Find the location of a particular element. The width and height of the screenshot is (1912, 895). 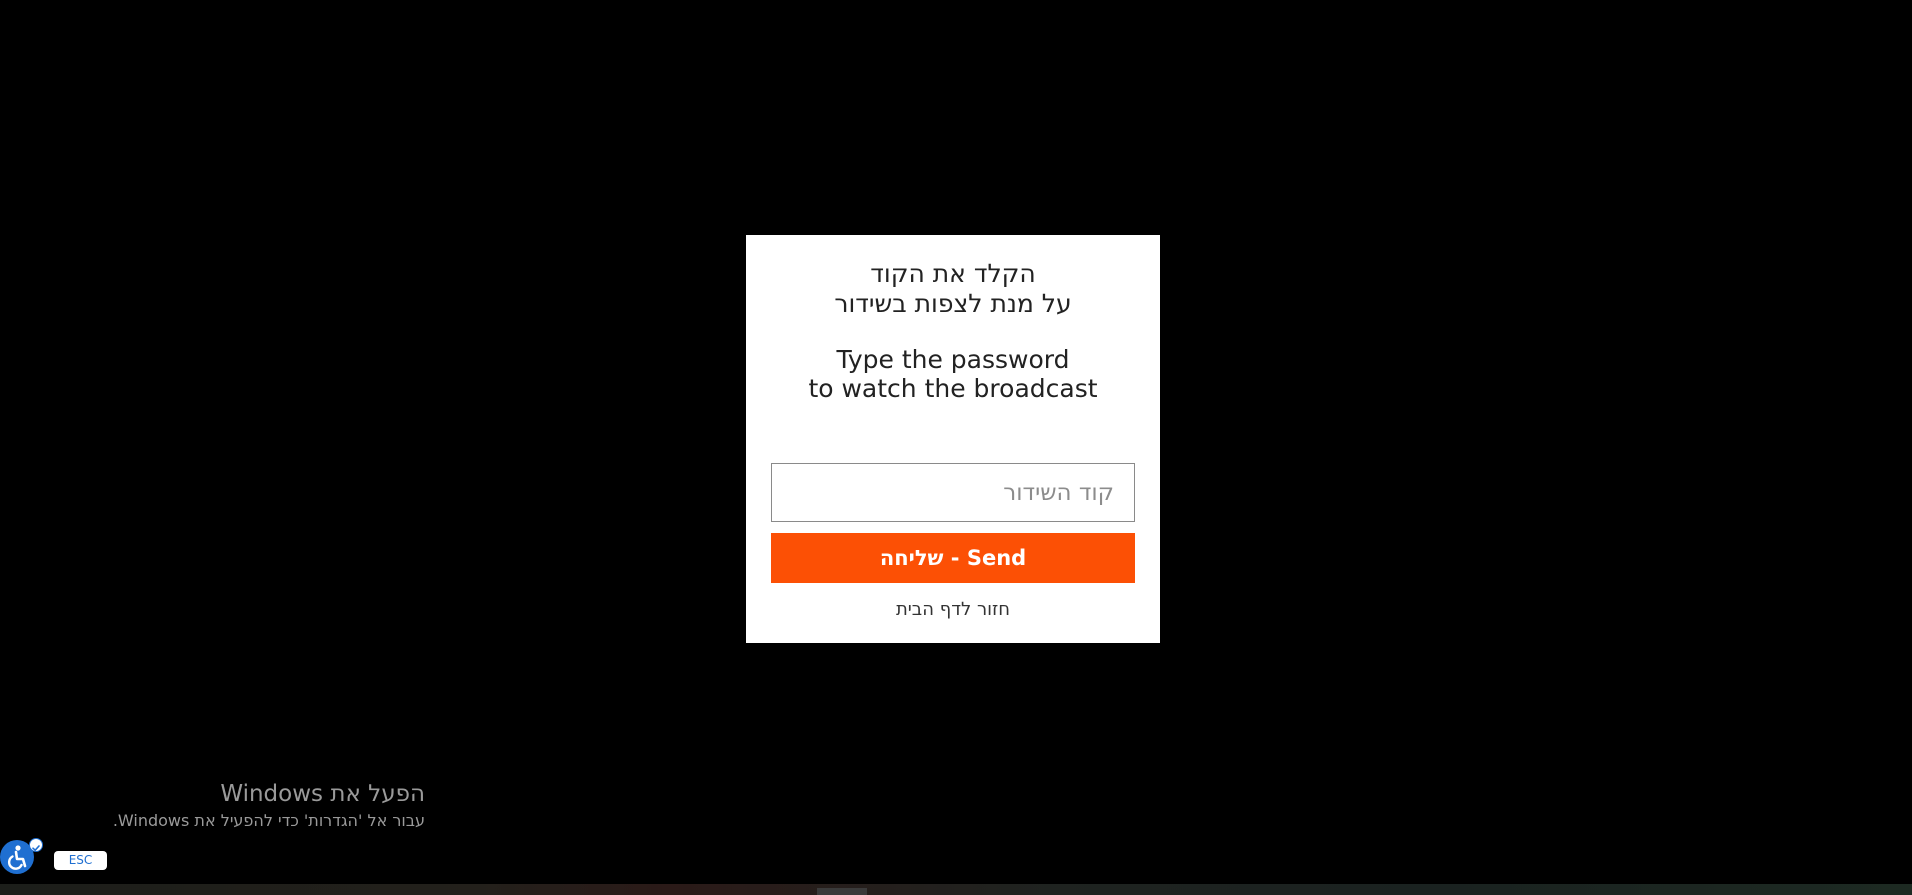

modal-heading-english: Type the password to watch the broadcast is located at coordinates (953, 374).